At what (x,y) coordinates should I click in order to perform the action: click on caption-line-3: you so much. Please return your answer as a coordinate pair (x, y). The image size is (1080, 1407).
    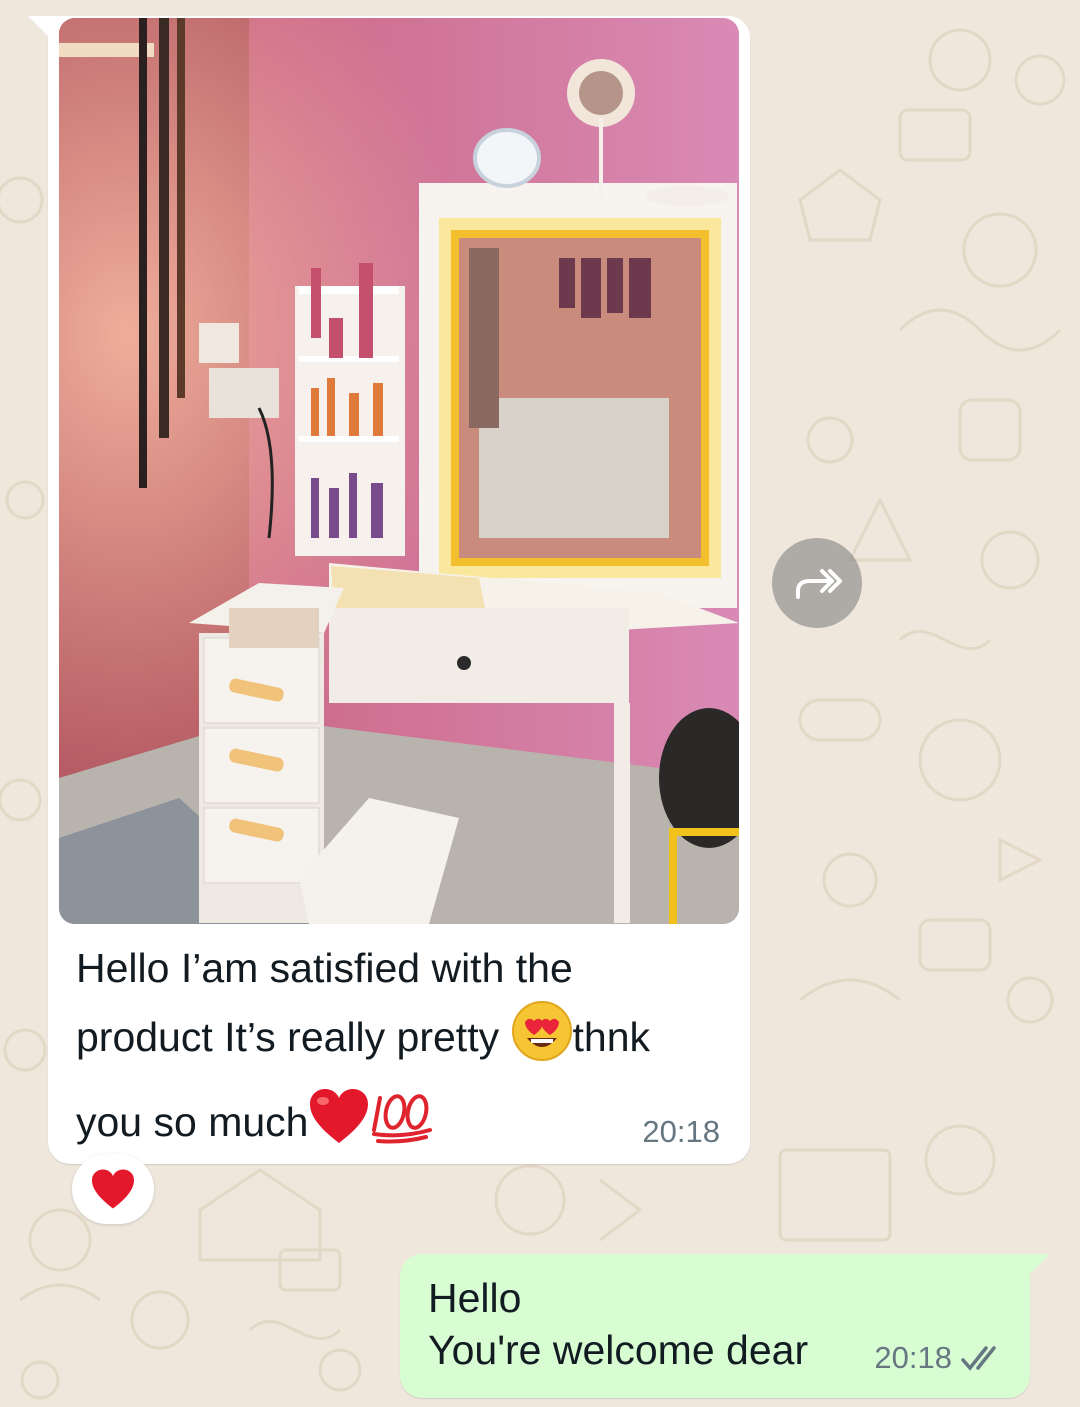
    Looking at the image, I should click on (396, 1125).